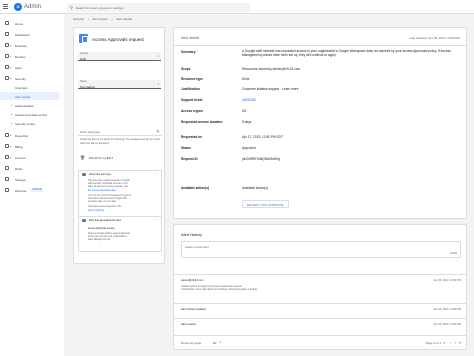 Image resolution: width=474 pixels, height=356 pixels. What do you see at coordinates (32, 168) in the screenshot?
I see `sidebar-item-rules: Rules` at bounding box center [32, 168].